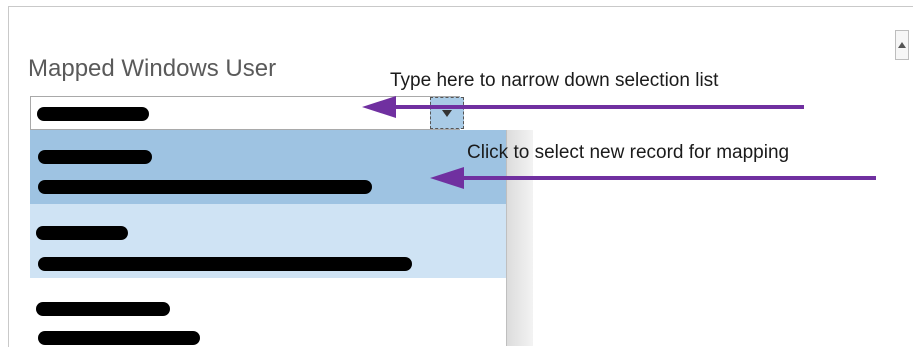 This screenshot has height=347, width=915. I want to click on annotation-narrow-down: Type here to narrow down selection list, so click(554, 80).